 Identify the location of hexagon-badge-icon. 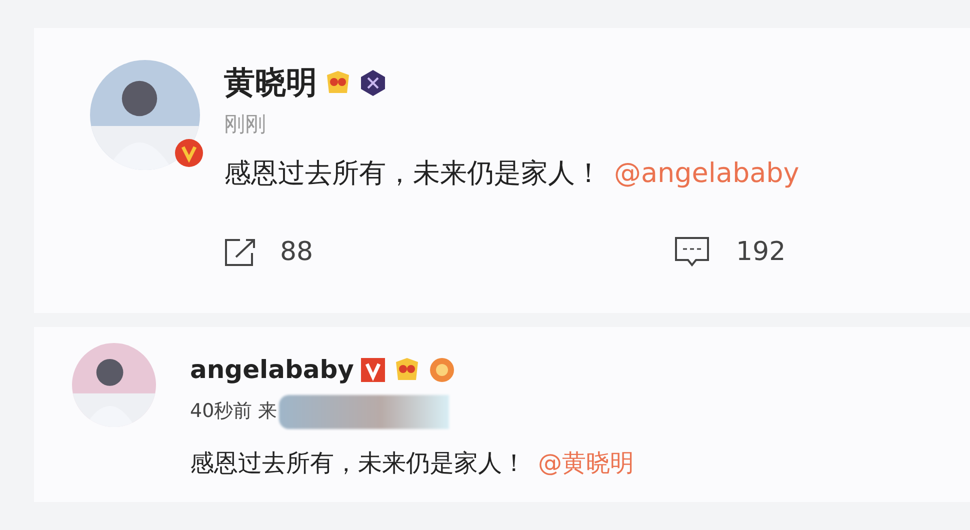
(373, 83).